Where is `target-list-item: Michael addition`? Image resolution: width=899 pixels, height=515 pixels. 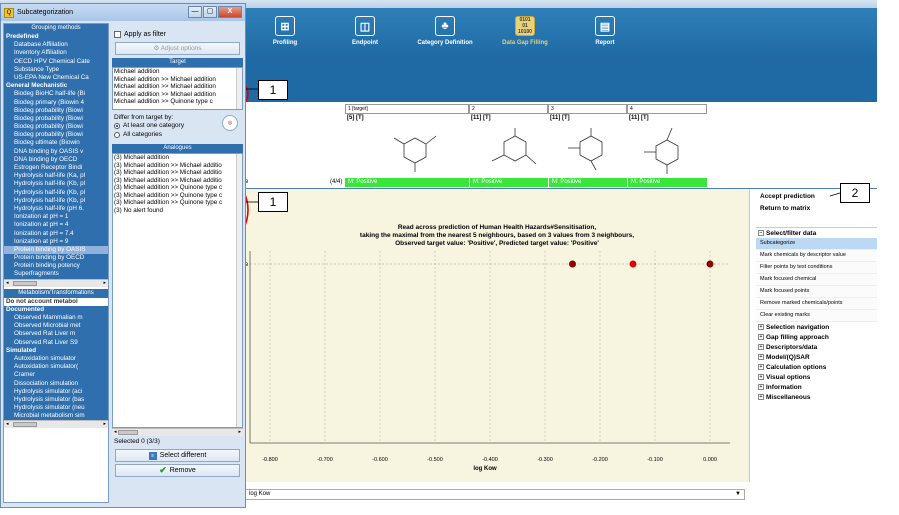 target-list-item: Michael addition is located at coordinates (177, 72).